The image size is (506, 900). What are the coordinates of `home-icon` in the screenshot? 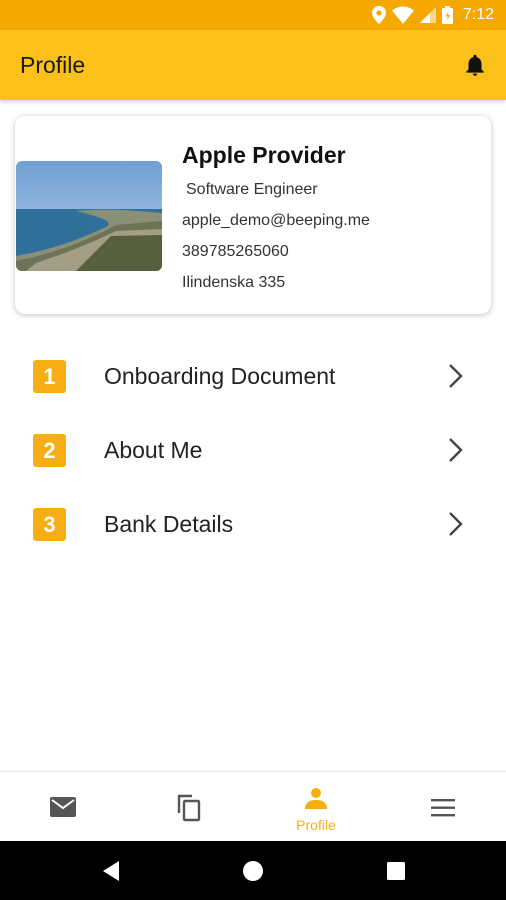 It's located at (253, 871).